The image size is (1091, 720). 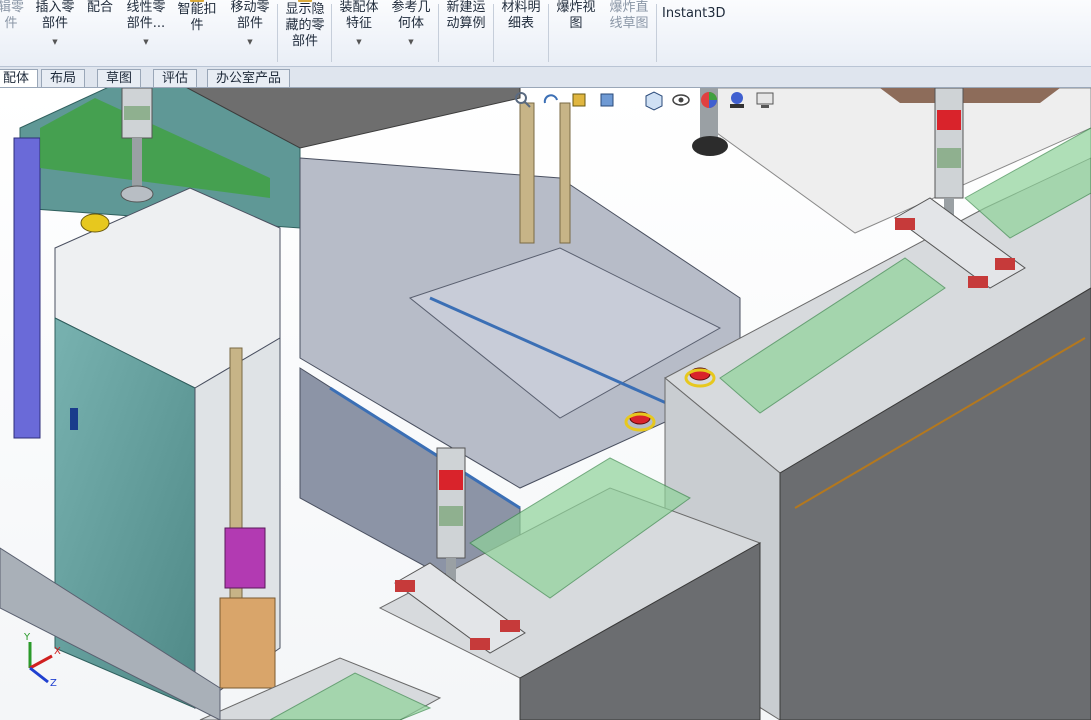 I want to click on view-orientation-icon, so click(x=607, y=100).